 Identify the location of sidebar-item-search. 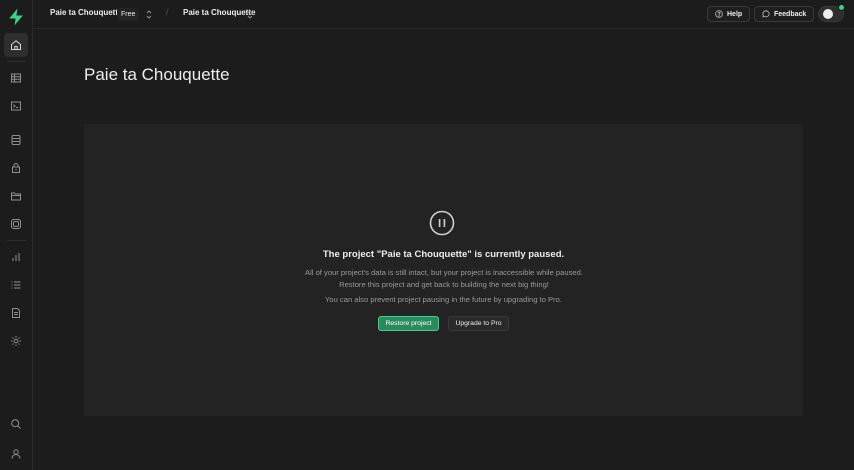
(16, 424).